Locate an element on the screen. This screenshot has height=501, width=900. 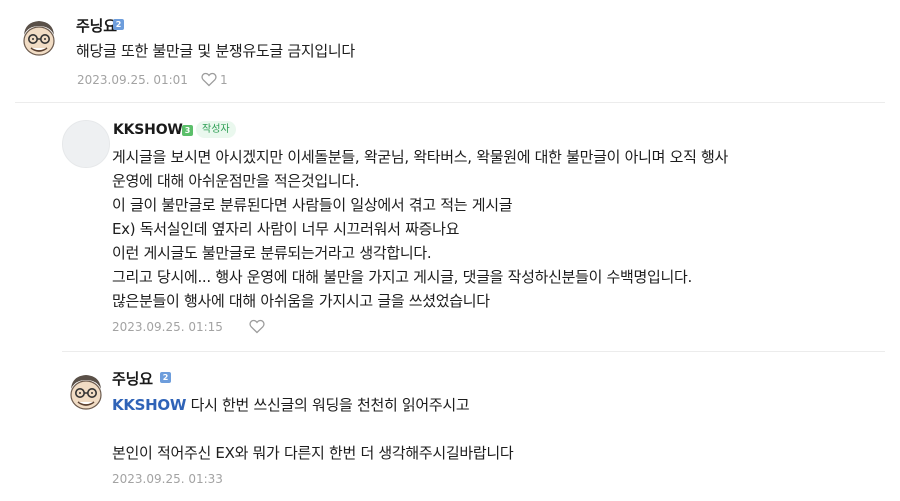
comment-line: KKSHOW 다시 한번 쓰신글의 워딩을 천천히 읽어주시고 is located at coordinates (312, 405).